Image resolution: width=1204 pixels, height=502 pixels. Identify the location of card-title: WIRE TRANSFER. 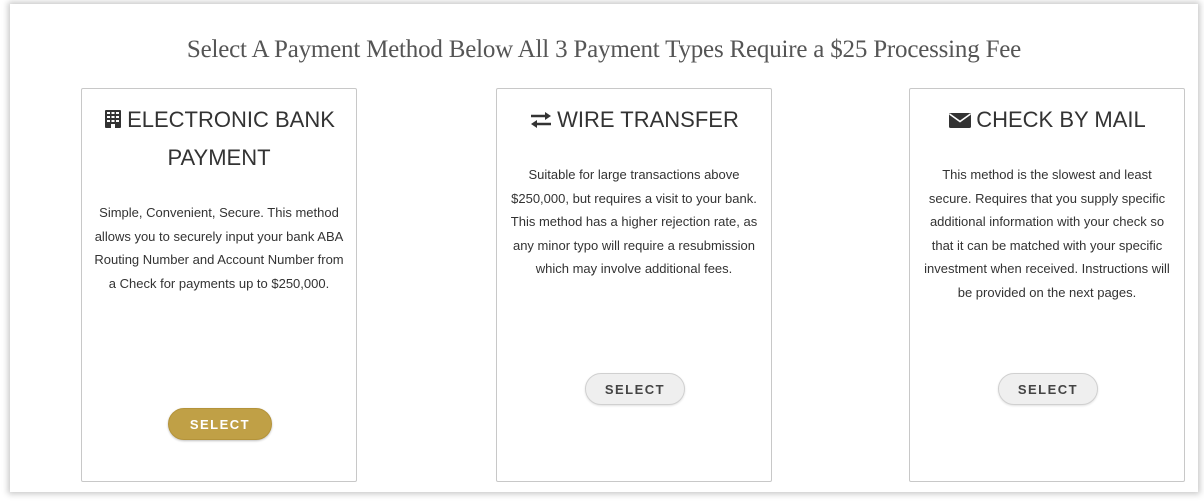
(634, 120).